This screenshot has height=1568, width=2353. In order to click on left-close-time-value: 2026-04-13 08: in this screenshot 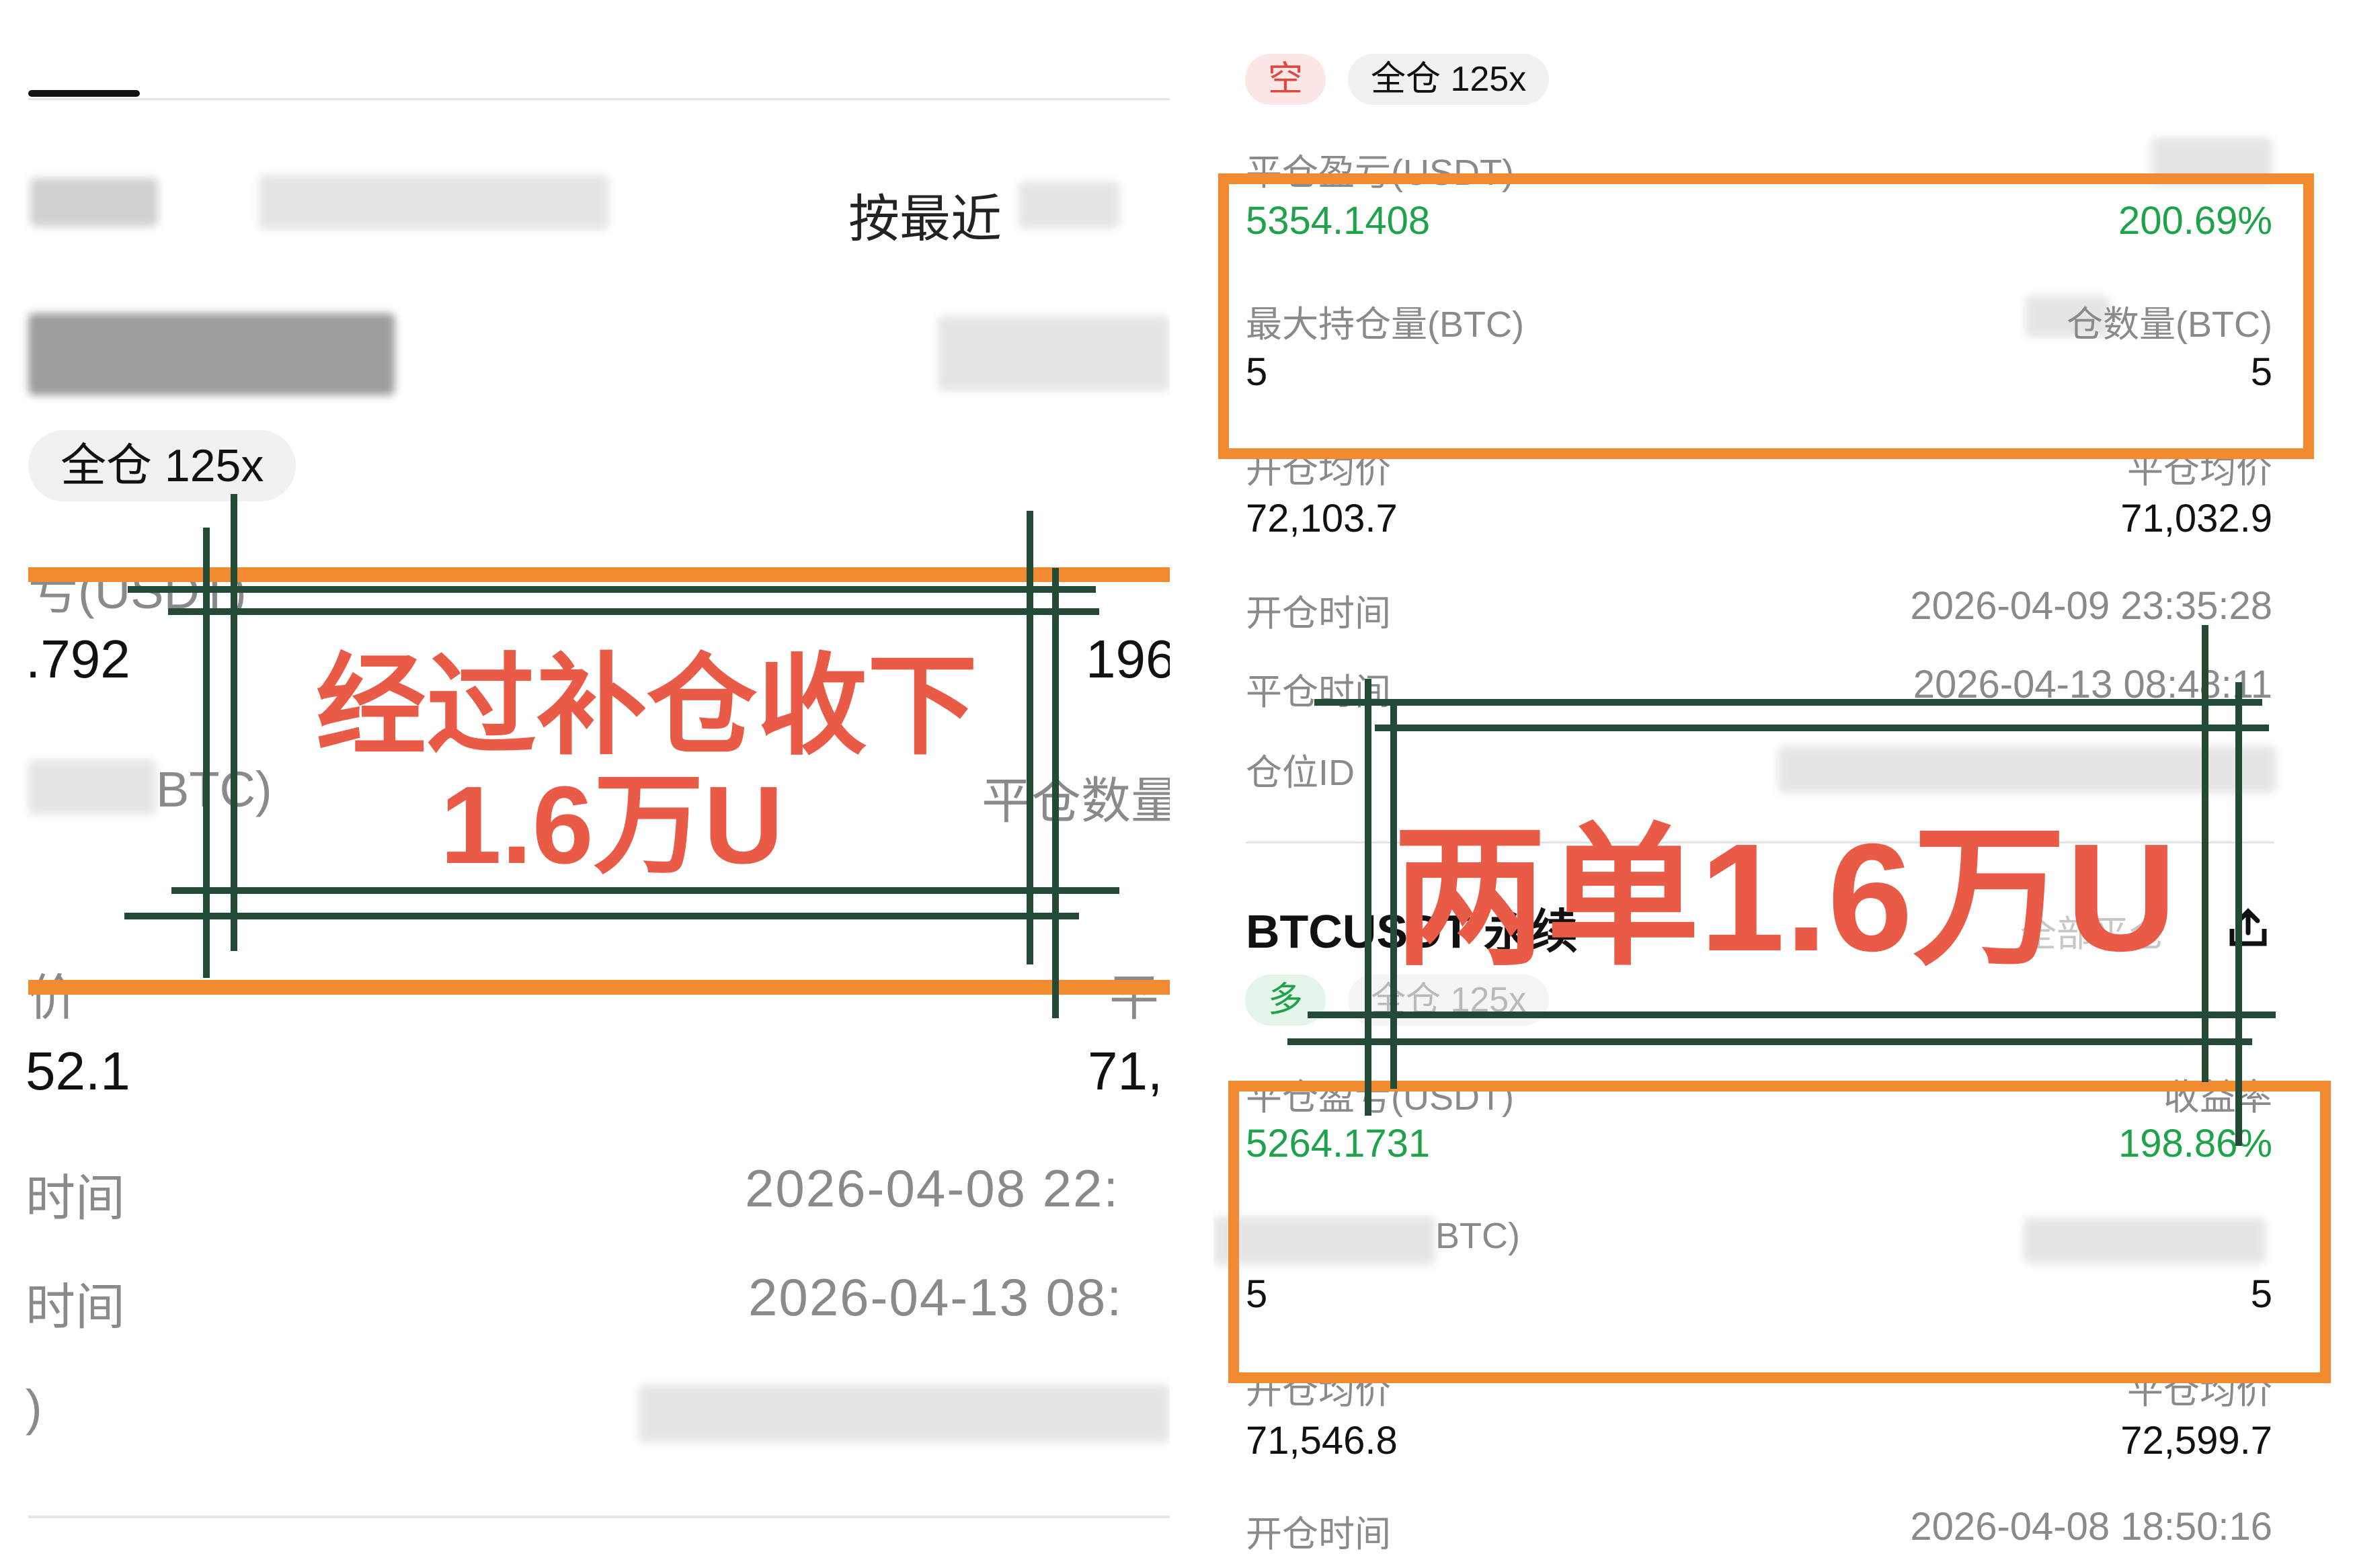, I will do `click(935, 1297)`.